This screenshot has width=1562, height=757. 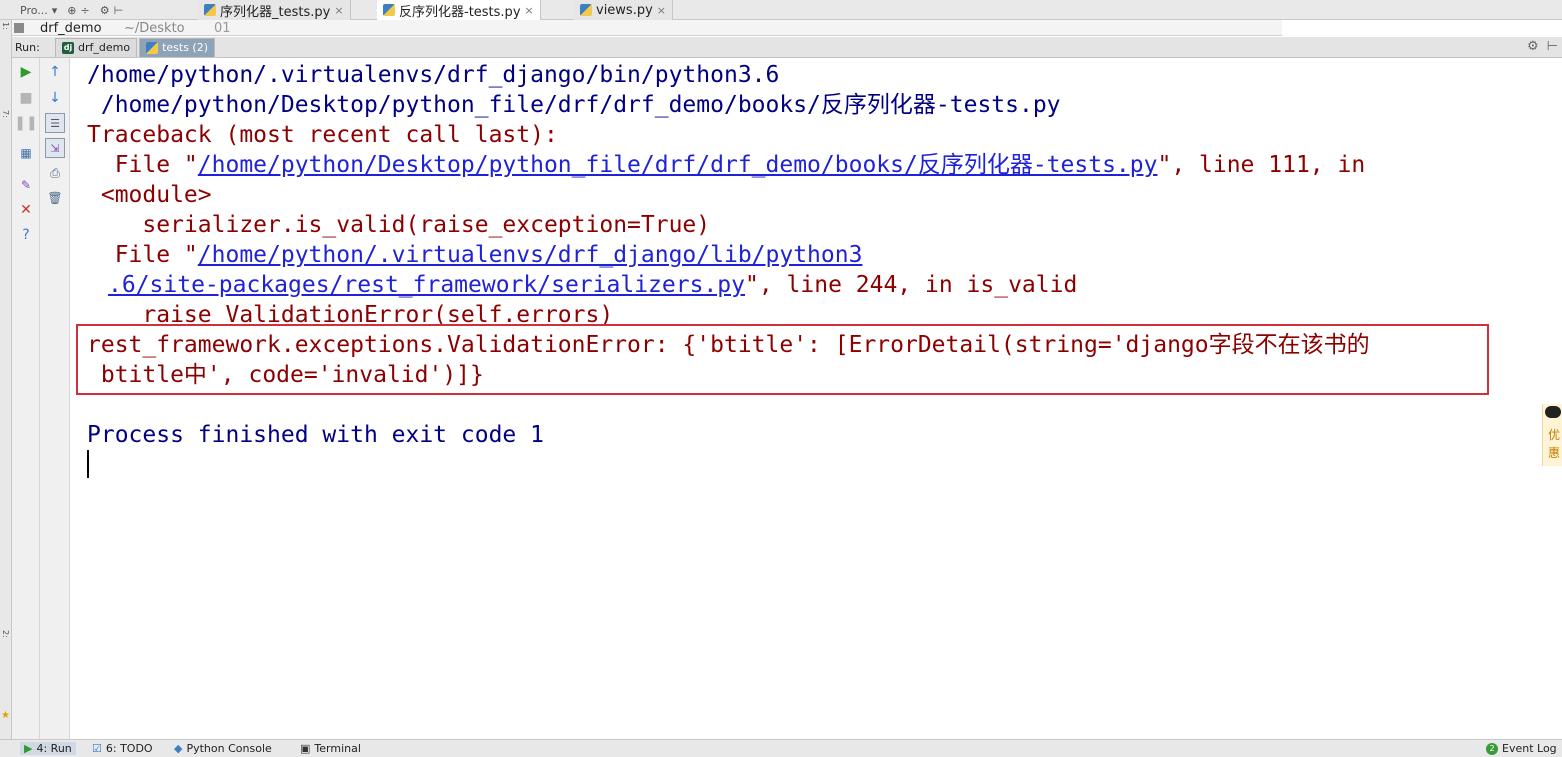 What do you see at coordinates (26, 72) in the screenshot?
I see `rerun-icon: ▶` at bounding box center [26, 72].